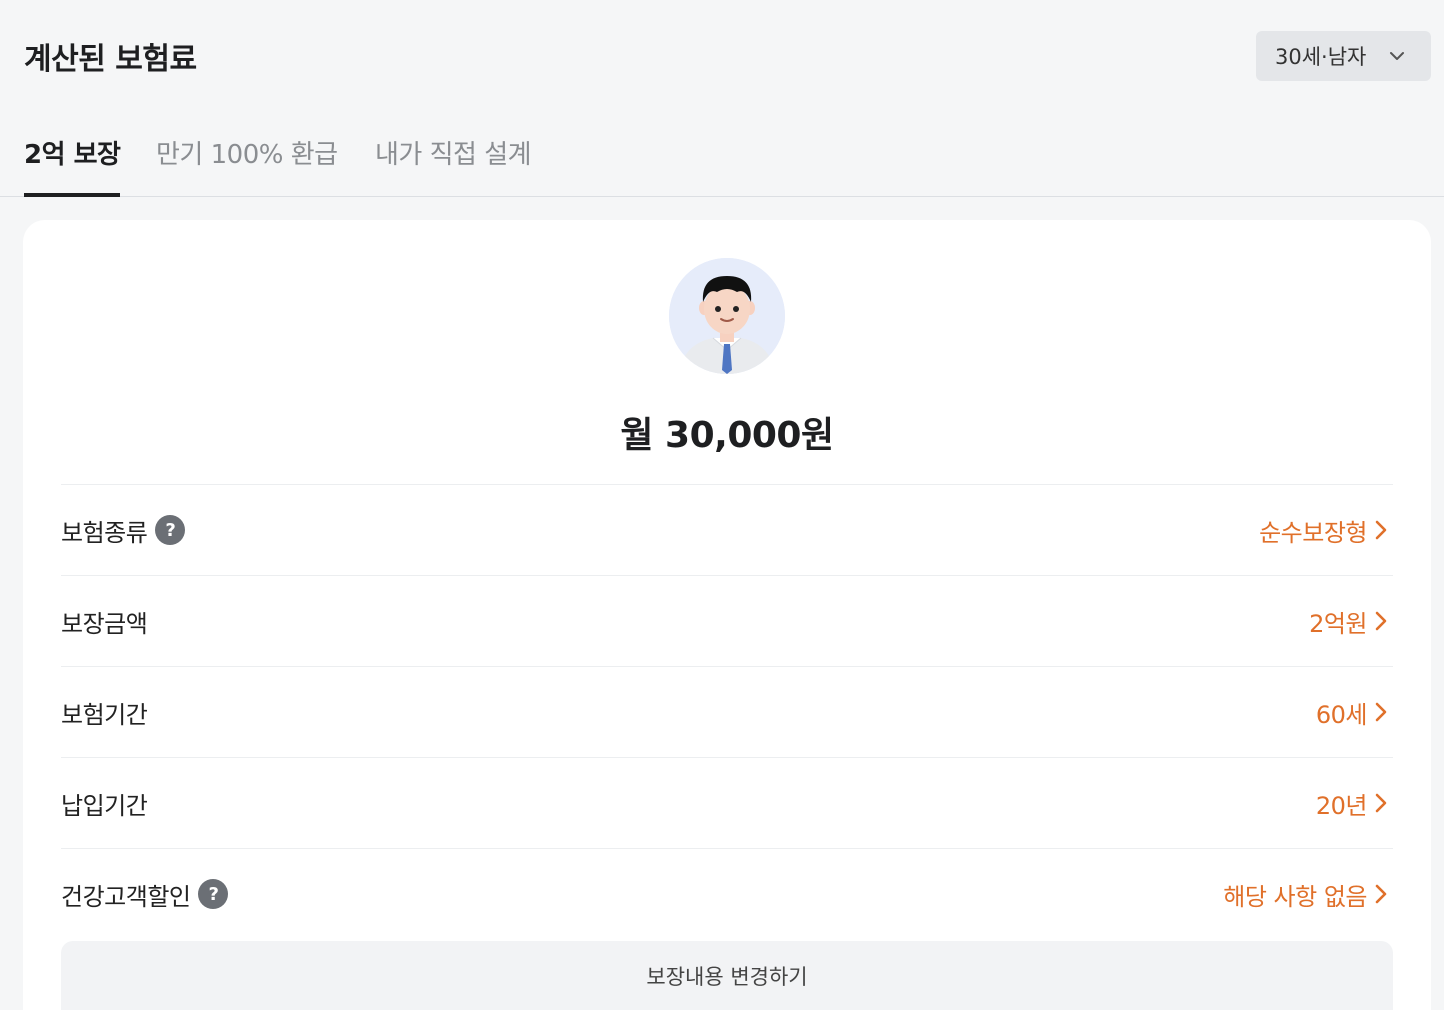 The height and width of the screenshot is (1010, 1444). Describe the element at coordinates (1321, 57) in the screenshot. I see `age-gender-value: 30세·남자` at that location.